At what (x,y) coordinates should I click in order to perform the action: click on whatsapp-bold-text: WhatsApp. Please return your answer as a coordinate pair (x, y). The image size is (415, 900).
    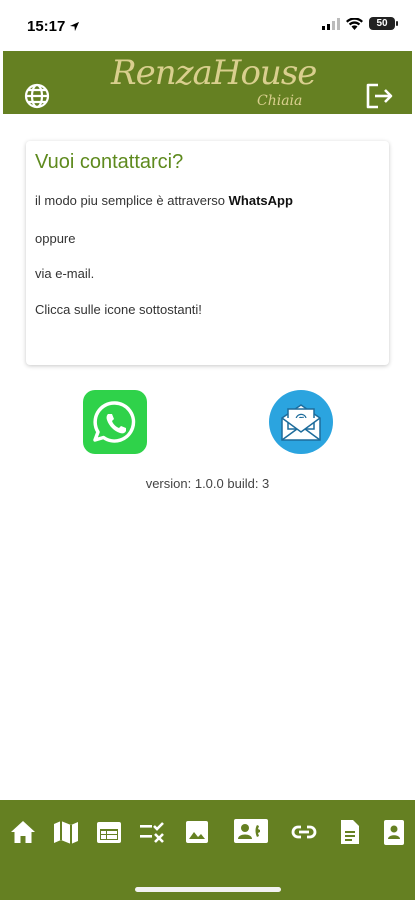
    Looking at the image, I should click on (260, 200).